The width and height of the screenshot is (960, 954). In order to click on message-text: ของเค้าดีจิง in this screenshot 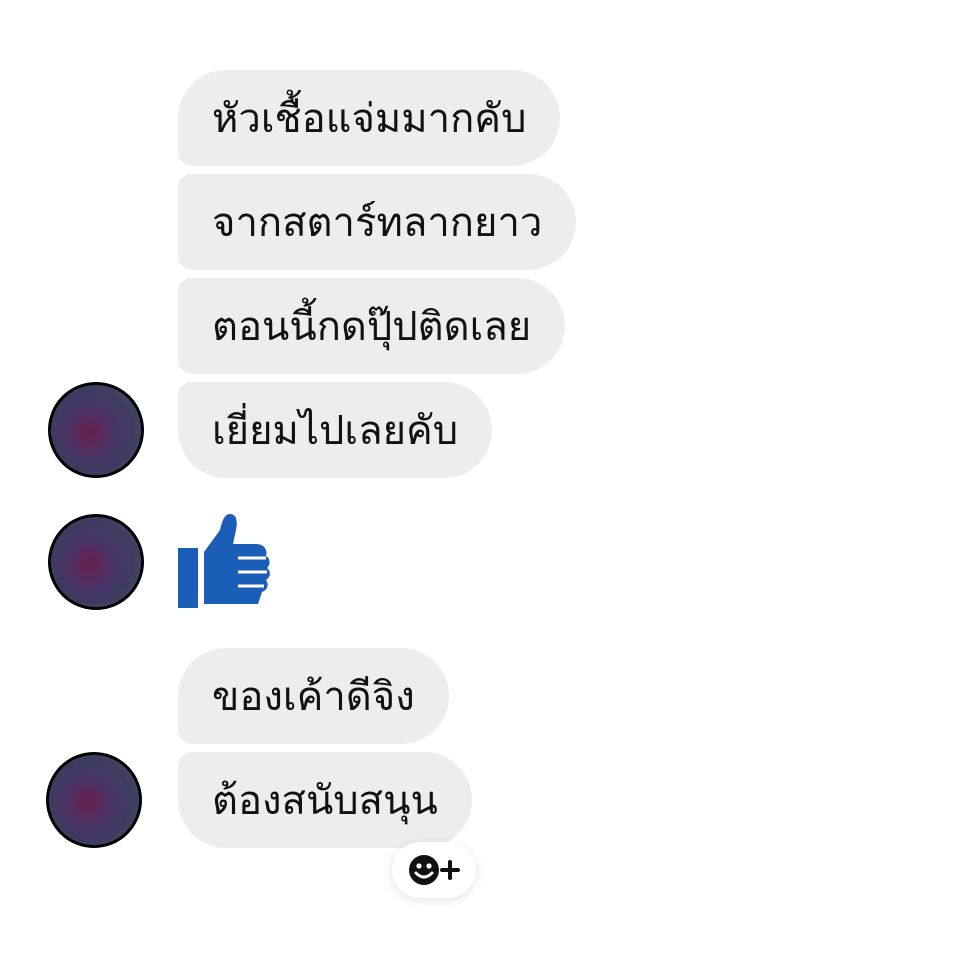, I will do `click(313, 697)`.